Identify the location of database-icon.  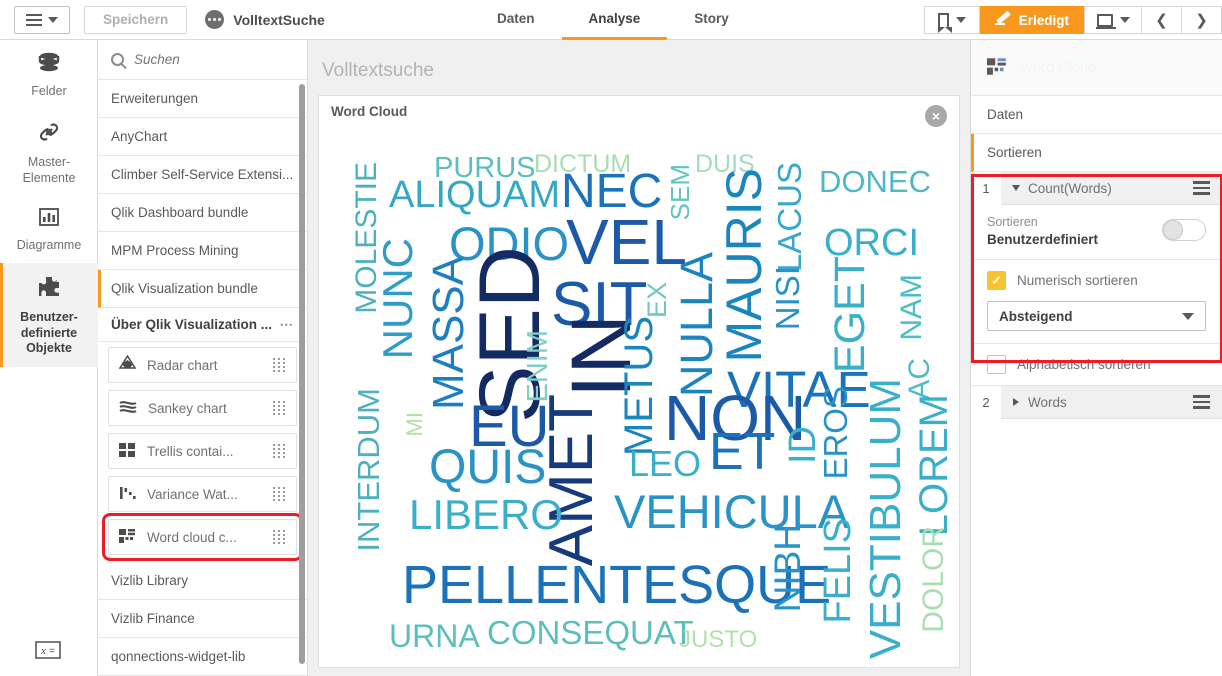
(49, 64).